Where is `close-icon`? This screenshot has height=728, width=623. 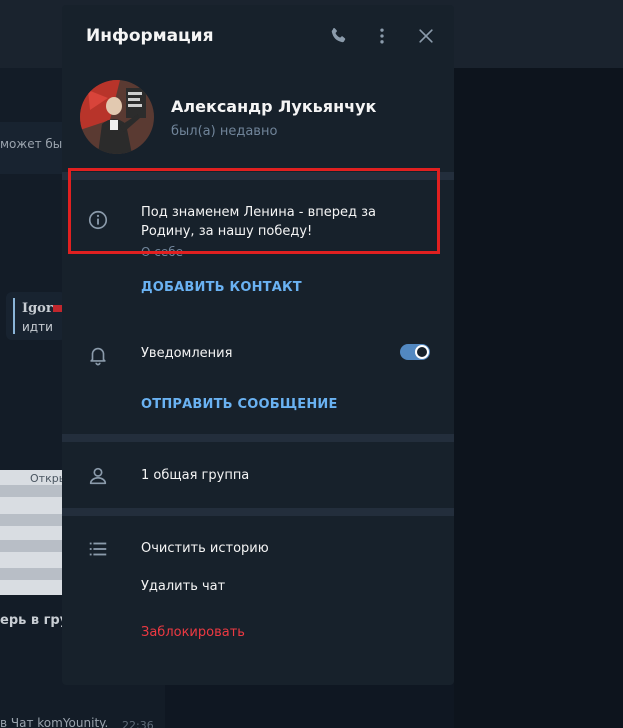 close-icon is located at coordinates (426, 36).